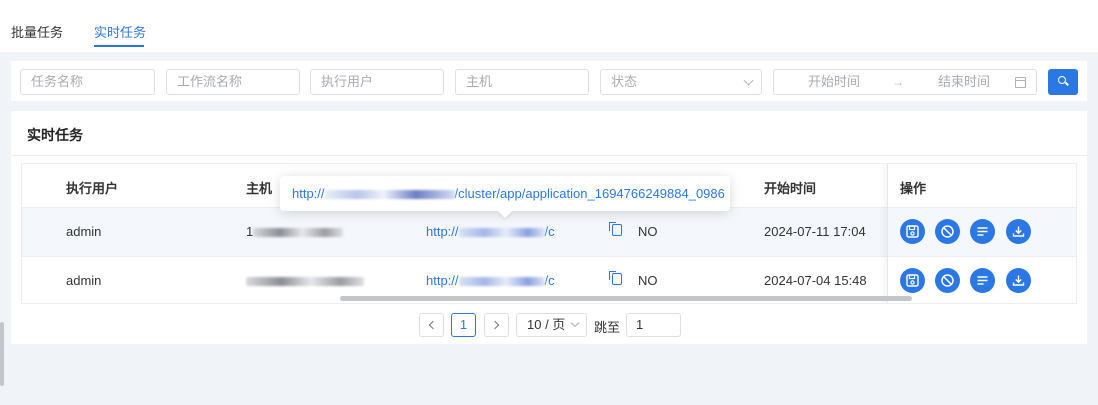  Describe the element at coordinates (982, 185) in the screenshot. I see `ops-header-bg: 操作` at that location.